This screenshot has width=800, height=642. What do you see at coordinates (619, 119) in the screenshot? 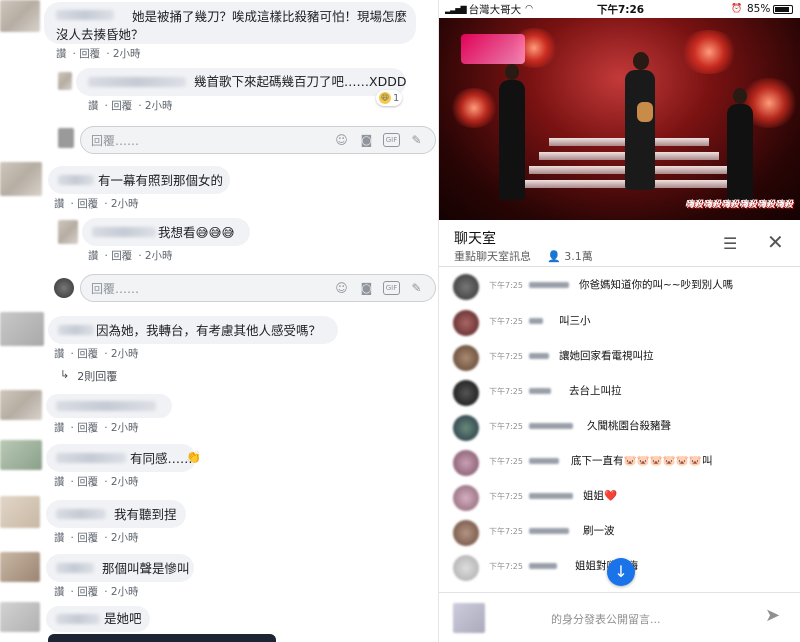
I see `video-player: 嗨殺嗨殺嗨殺嗨殺嗨殺嗨殺` at bounding box center [619, 119].